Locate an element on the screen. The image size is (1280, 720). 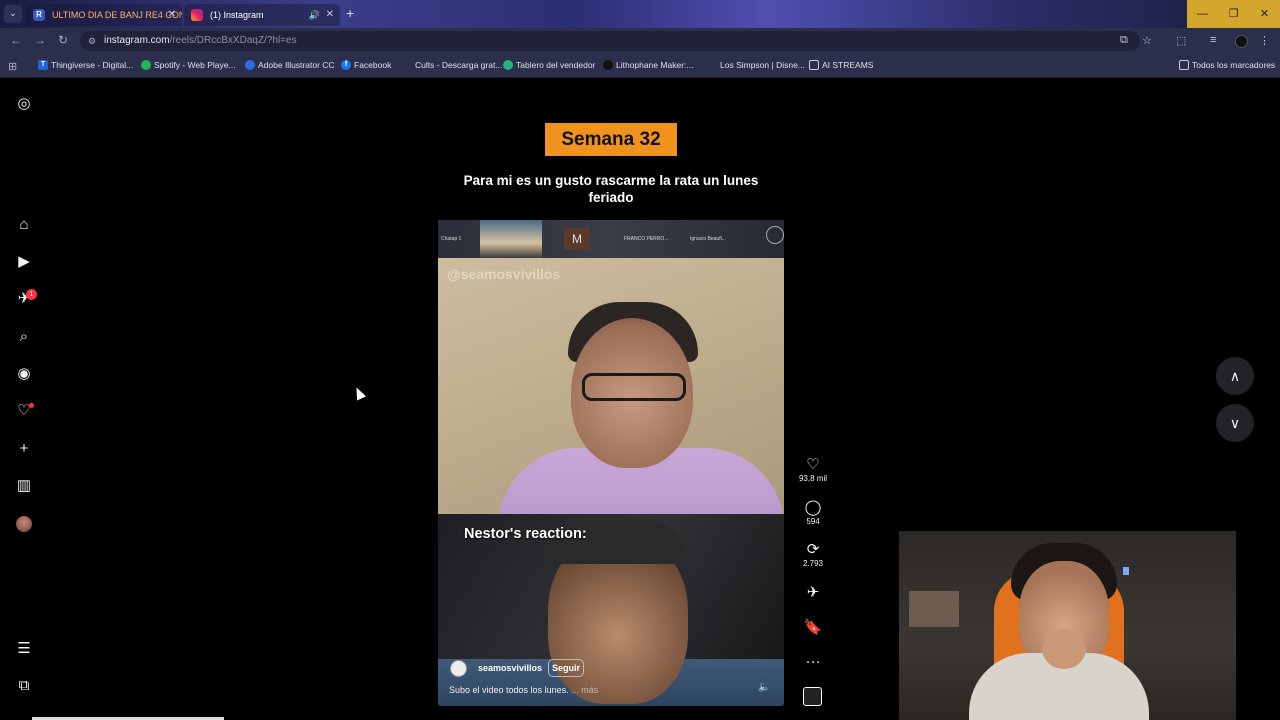
save-action: 🔖 is located at coordinates (813, 627).